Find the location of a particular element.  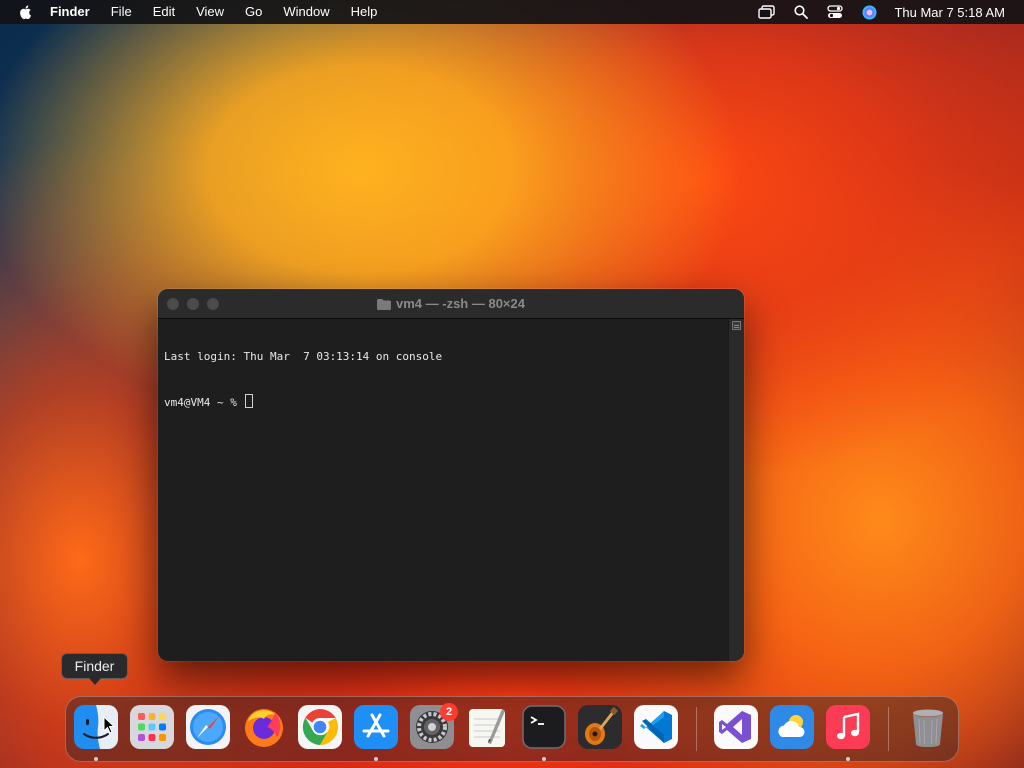

dock-chrome is located at coordinates (320, 727).